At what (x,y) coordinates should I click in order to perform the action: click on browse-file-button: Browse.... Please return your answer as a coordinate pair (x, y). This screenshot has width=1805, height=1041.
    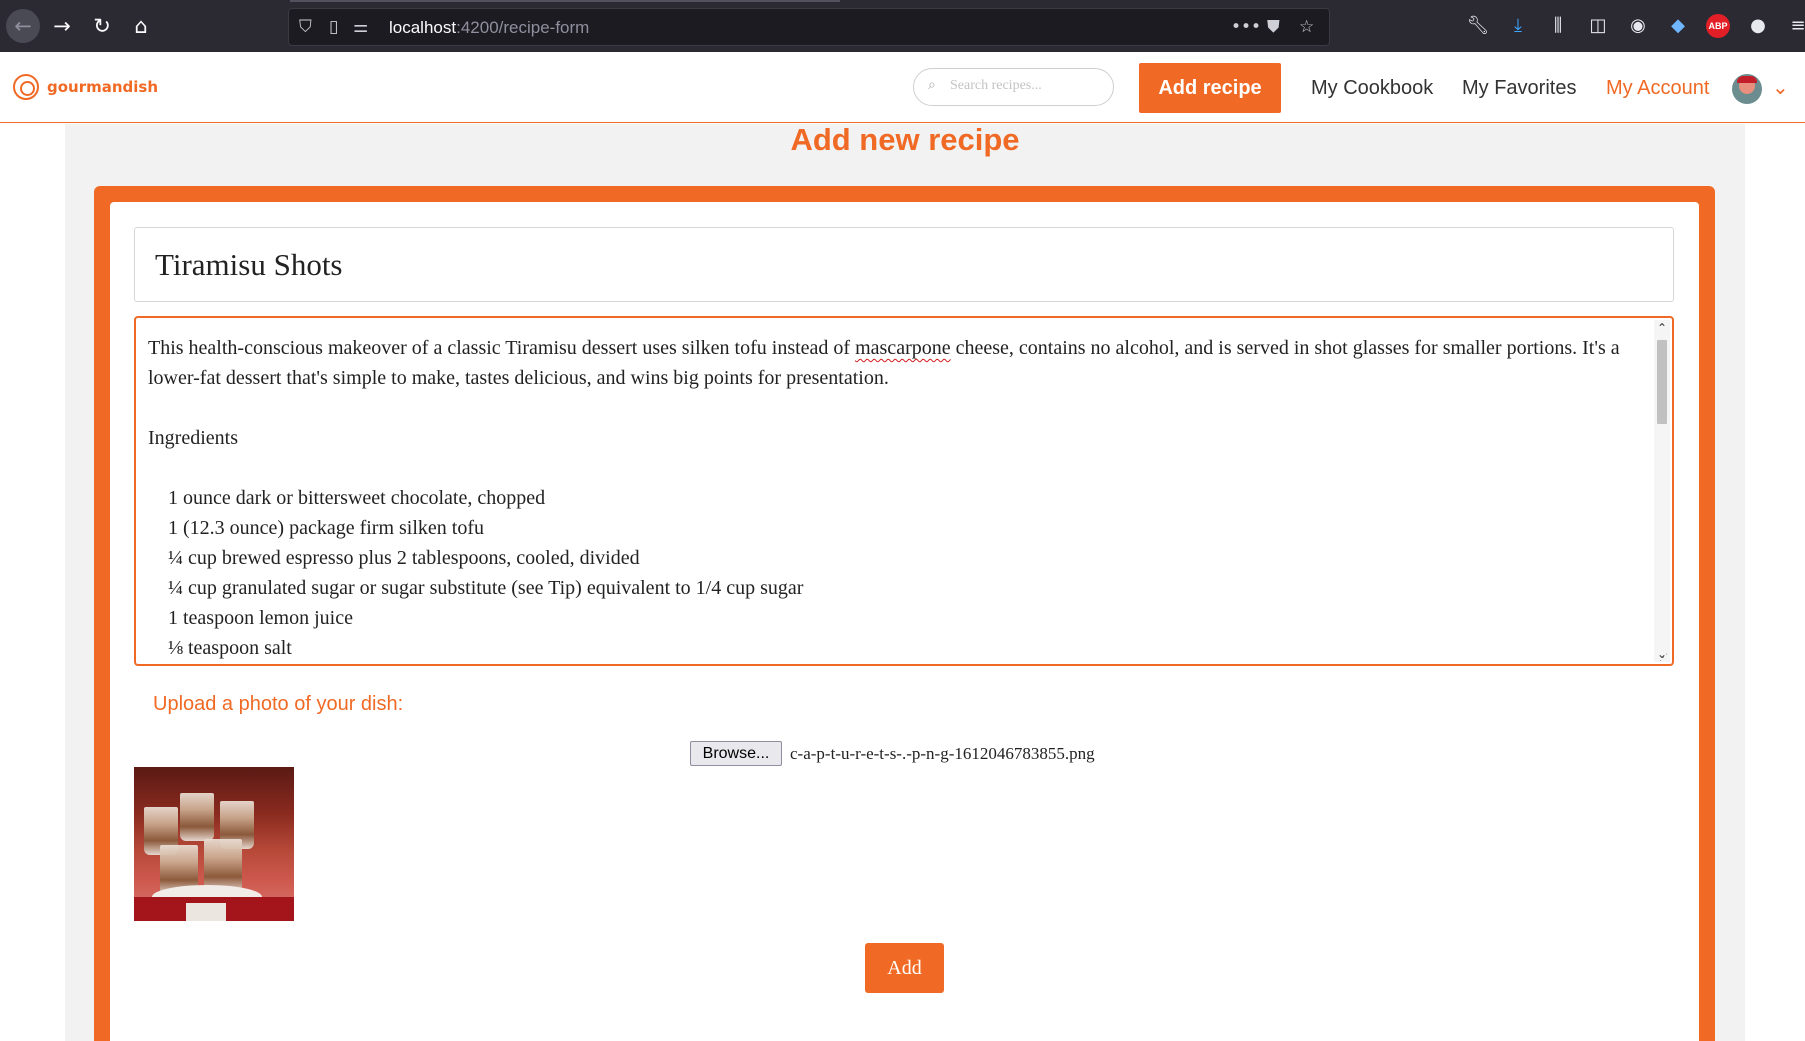
    Looking at the image, I should click on (736, 753).